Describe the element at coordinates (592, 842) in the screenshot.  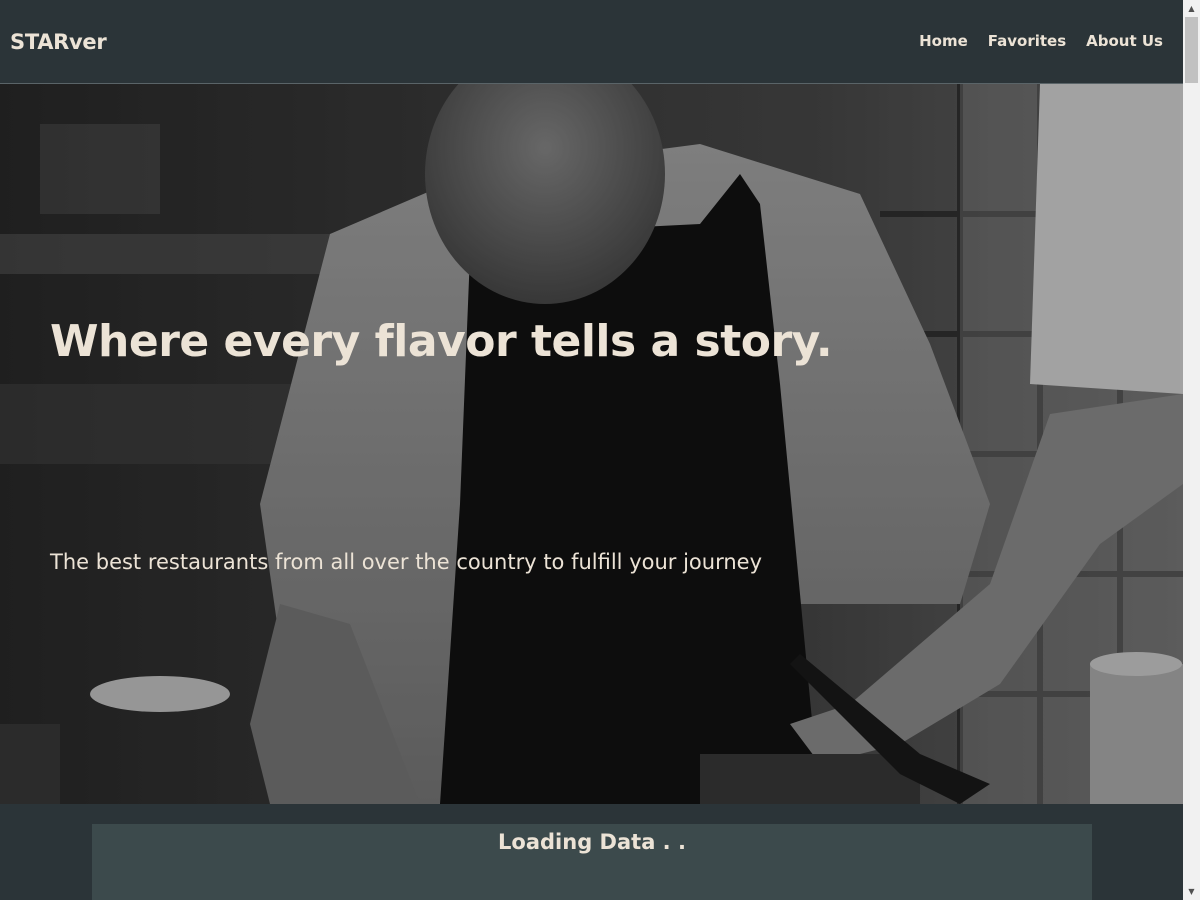
I see `loading-text: Loading Data . .` at that location.